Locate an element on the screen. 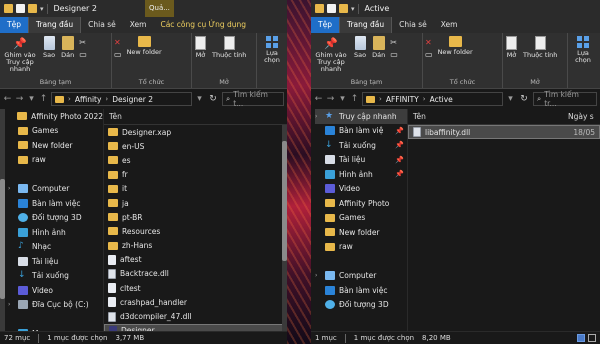 This screenshot has height=344, width=600. details-view-icon is located at coordinates (581, 338).